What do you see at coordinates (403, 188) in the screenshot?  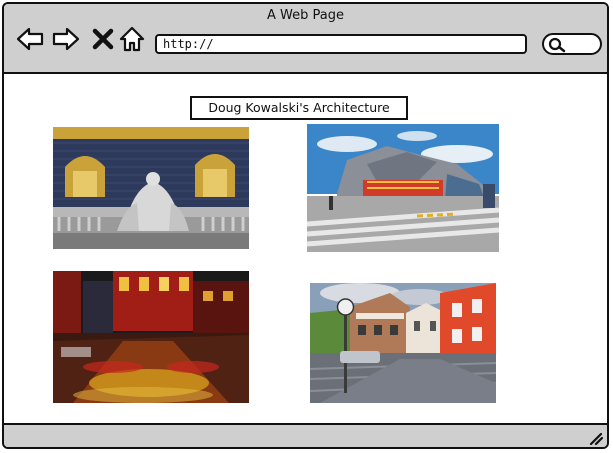 I see `photo-modern-building` at bounding box center [403, 188].